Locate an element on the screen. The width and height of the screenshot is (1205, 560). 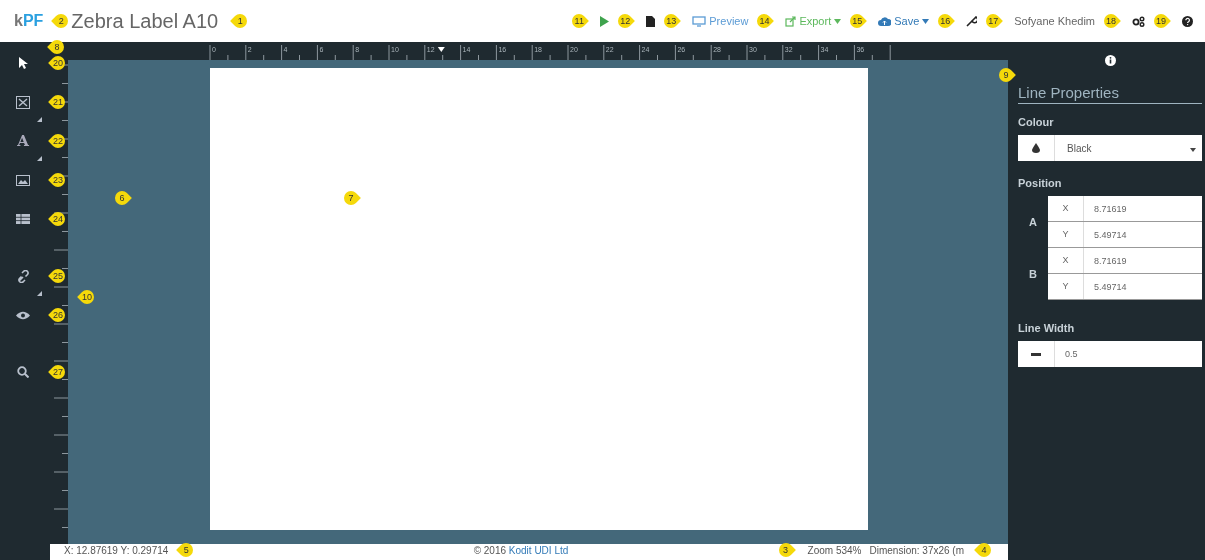
company-link: Kodit UDI Ltd is located at coordinates (538, 550).